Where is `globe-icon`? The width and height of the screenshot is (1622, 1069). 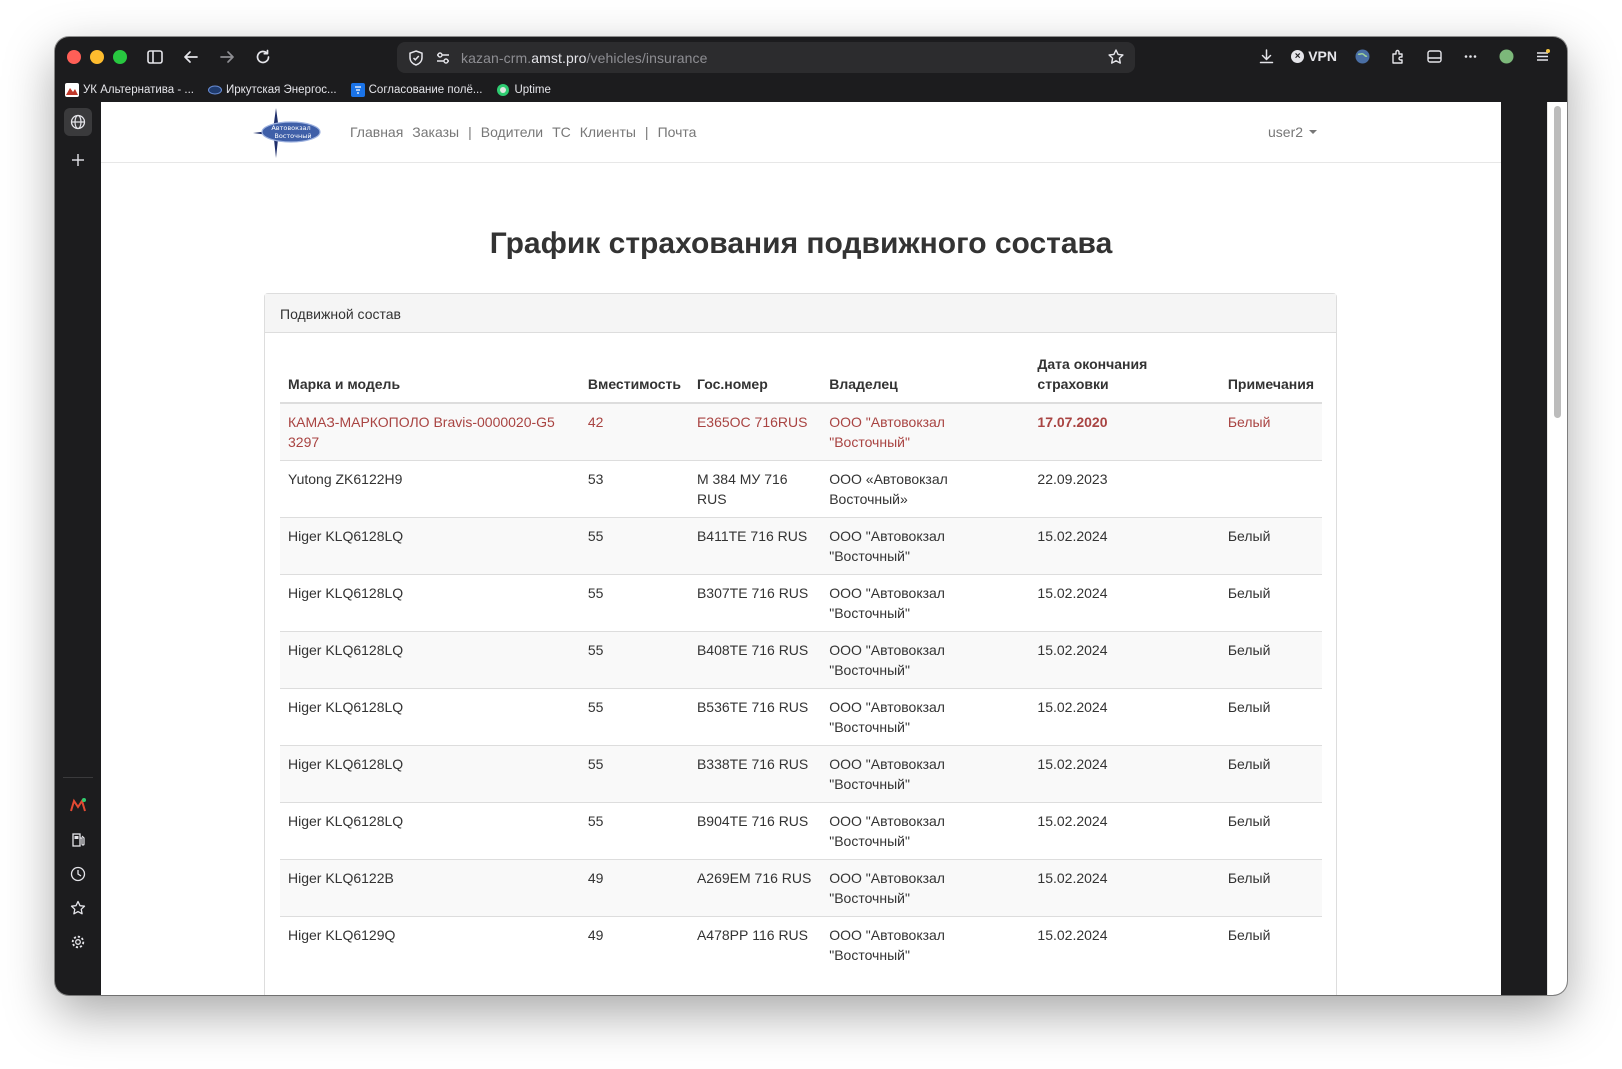
globe-icon is located at coordinates (78, 122).